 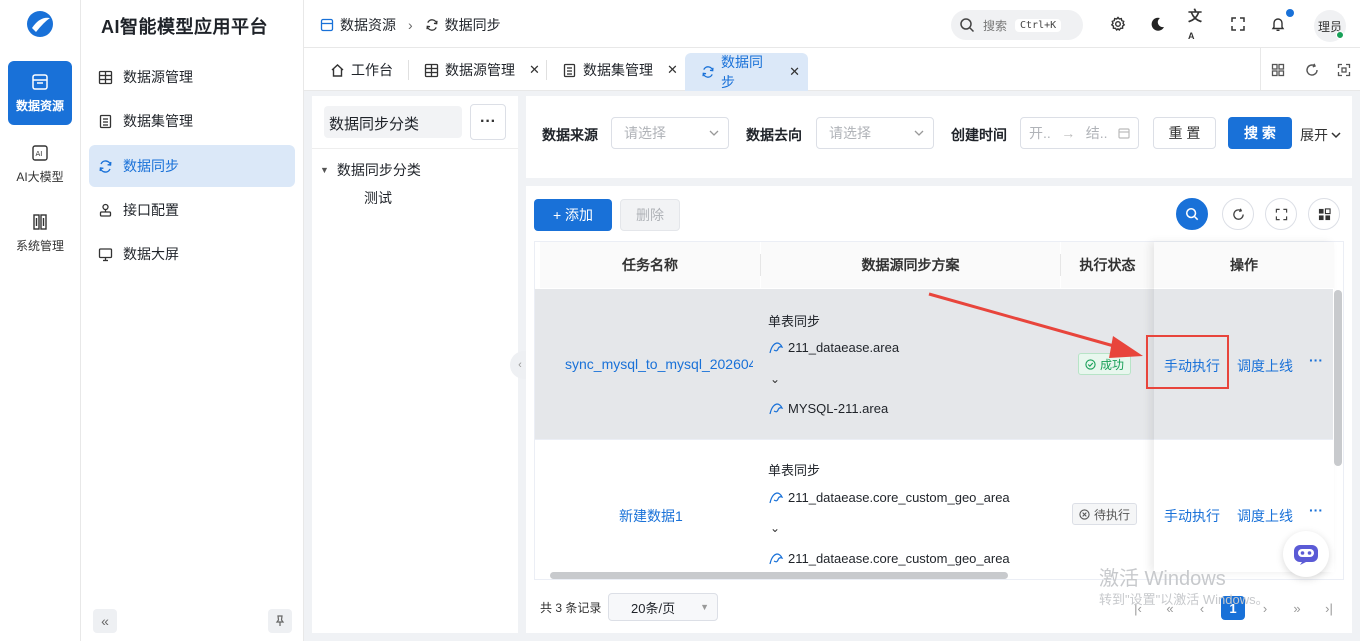 What do you see at coordinates (1035, 325) in the screenshot?
I see `annotation-arrow-icon` at bounding box center [1035, 325].